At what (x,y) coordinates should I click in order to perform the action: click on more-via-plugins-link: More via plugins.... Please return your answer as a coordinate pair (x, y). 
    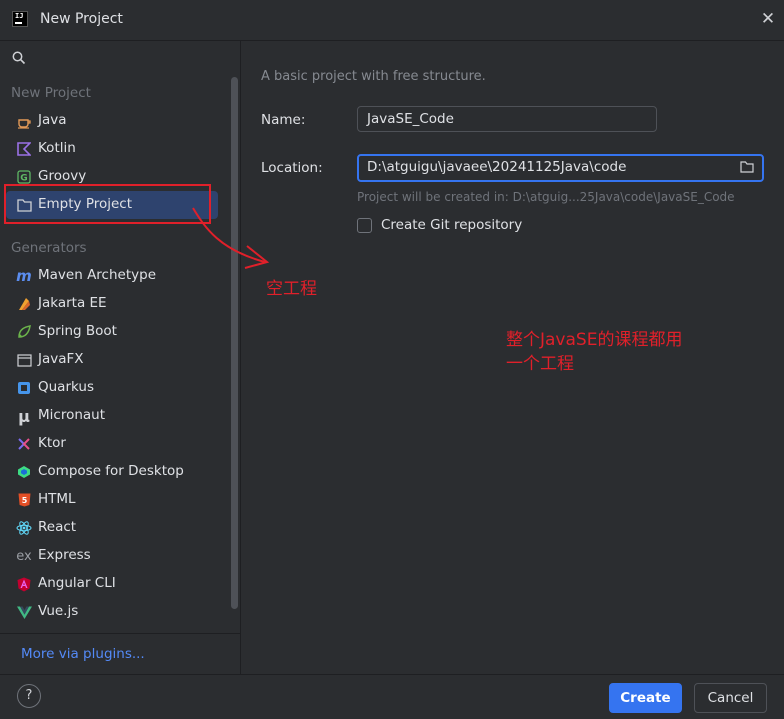
    Looking at the image, I should click on (83, 654).